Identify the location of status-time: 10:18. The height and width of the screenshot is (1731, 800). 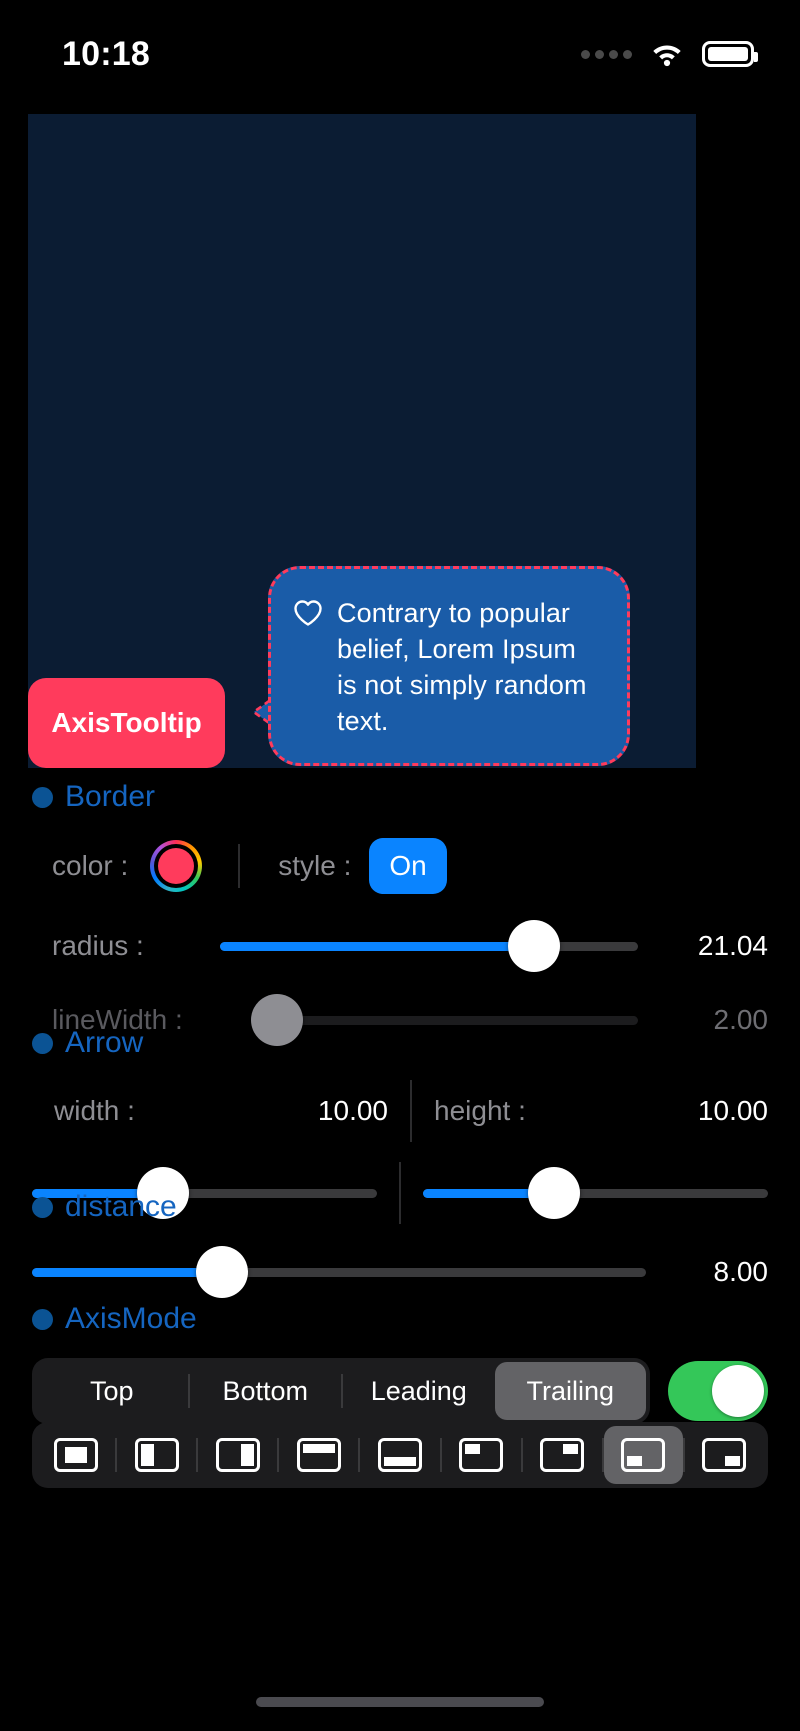
(106, 53).